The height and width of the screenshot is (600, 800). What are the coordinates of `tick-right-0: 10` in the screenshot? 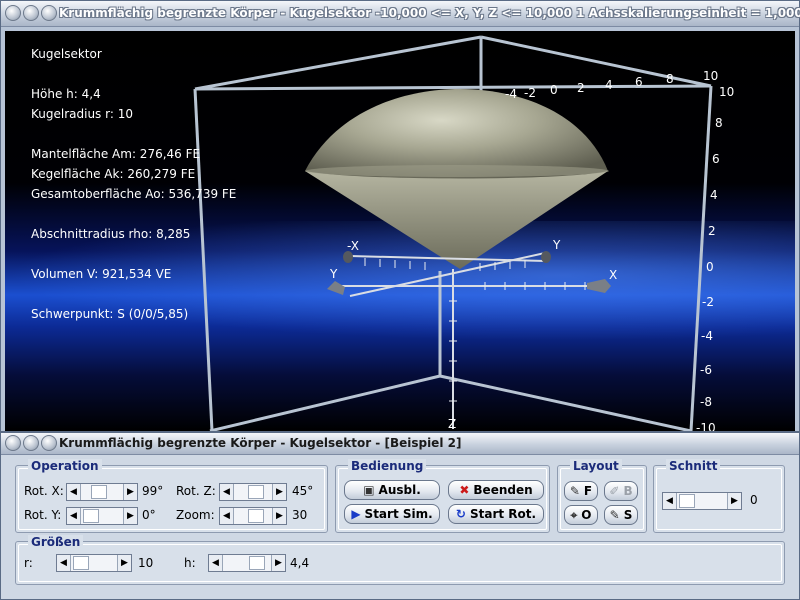 It's located at (727, 92).